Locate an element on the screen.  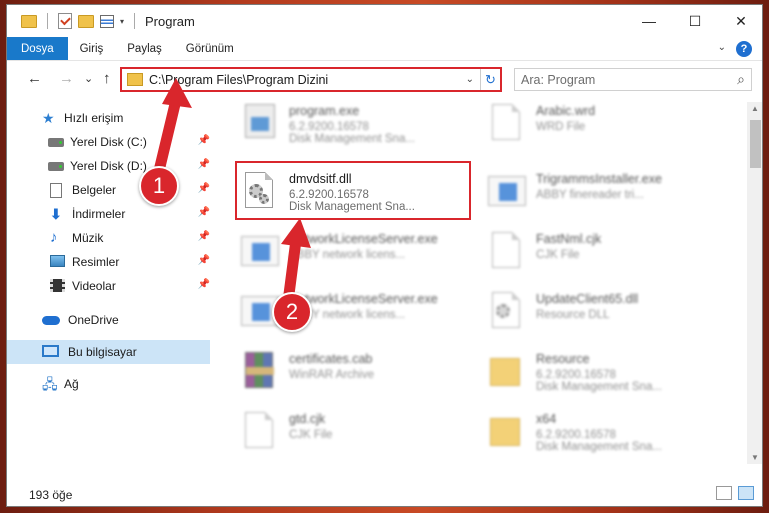
chevron-down-icon: ▾ is located at coordinates (122, 21).